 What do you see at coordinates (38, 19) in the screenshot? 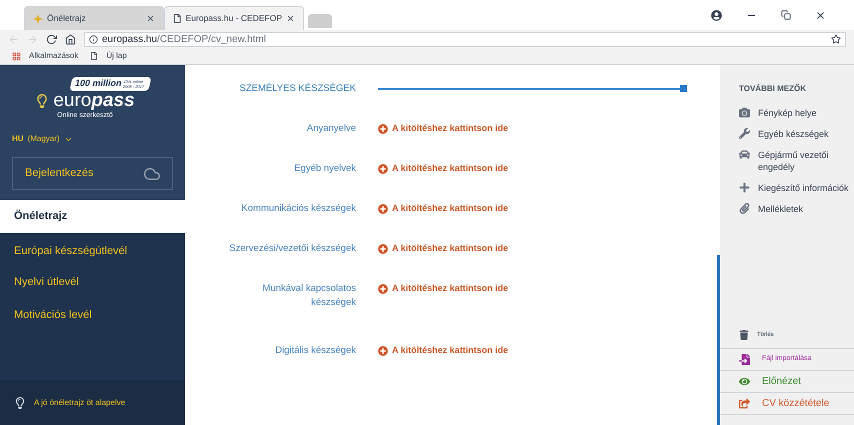
I see `star-icon` at bounding box center [38, 19].